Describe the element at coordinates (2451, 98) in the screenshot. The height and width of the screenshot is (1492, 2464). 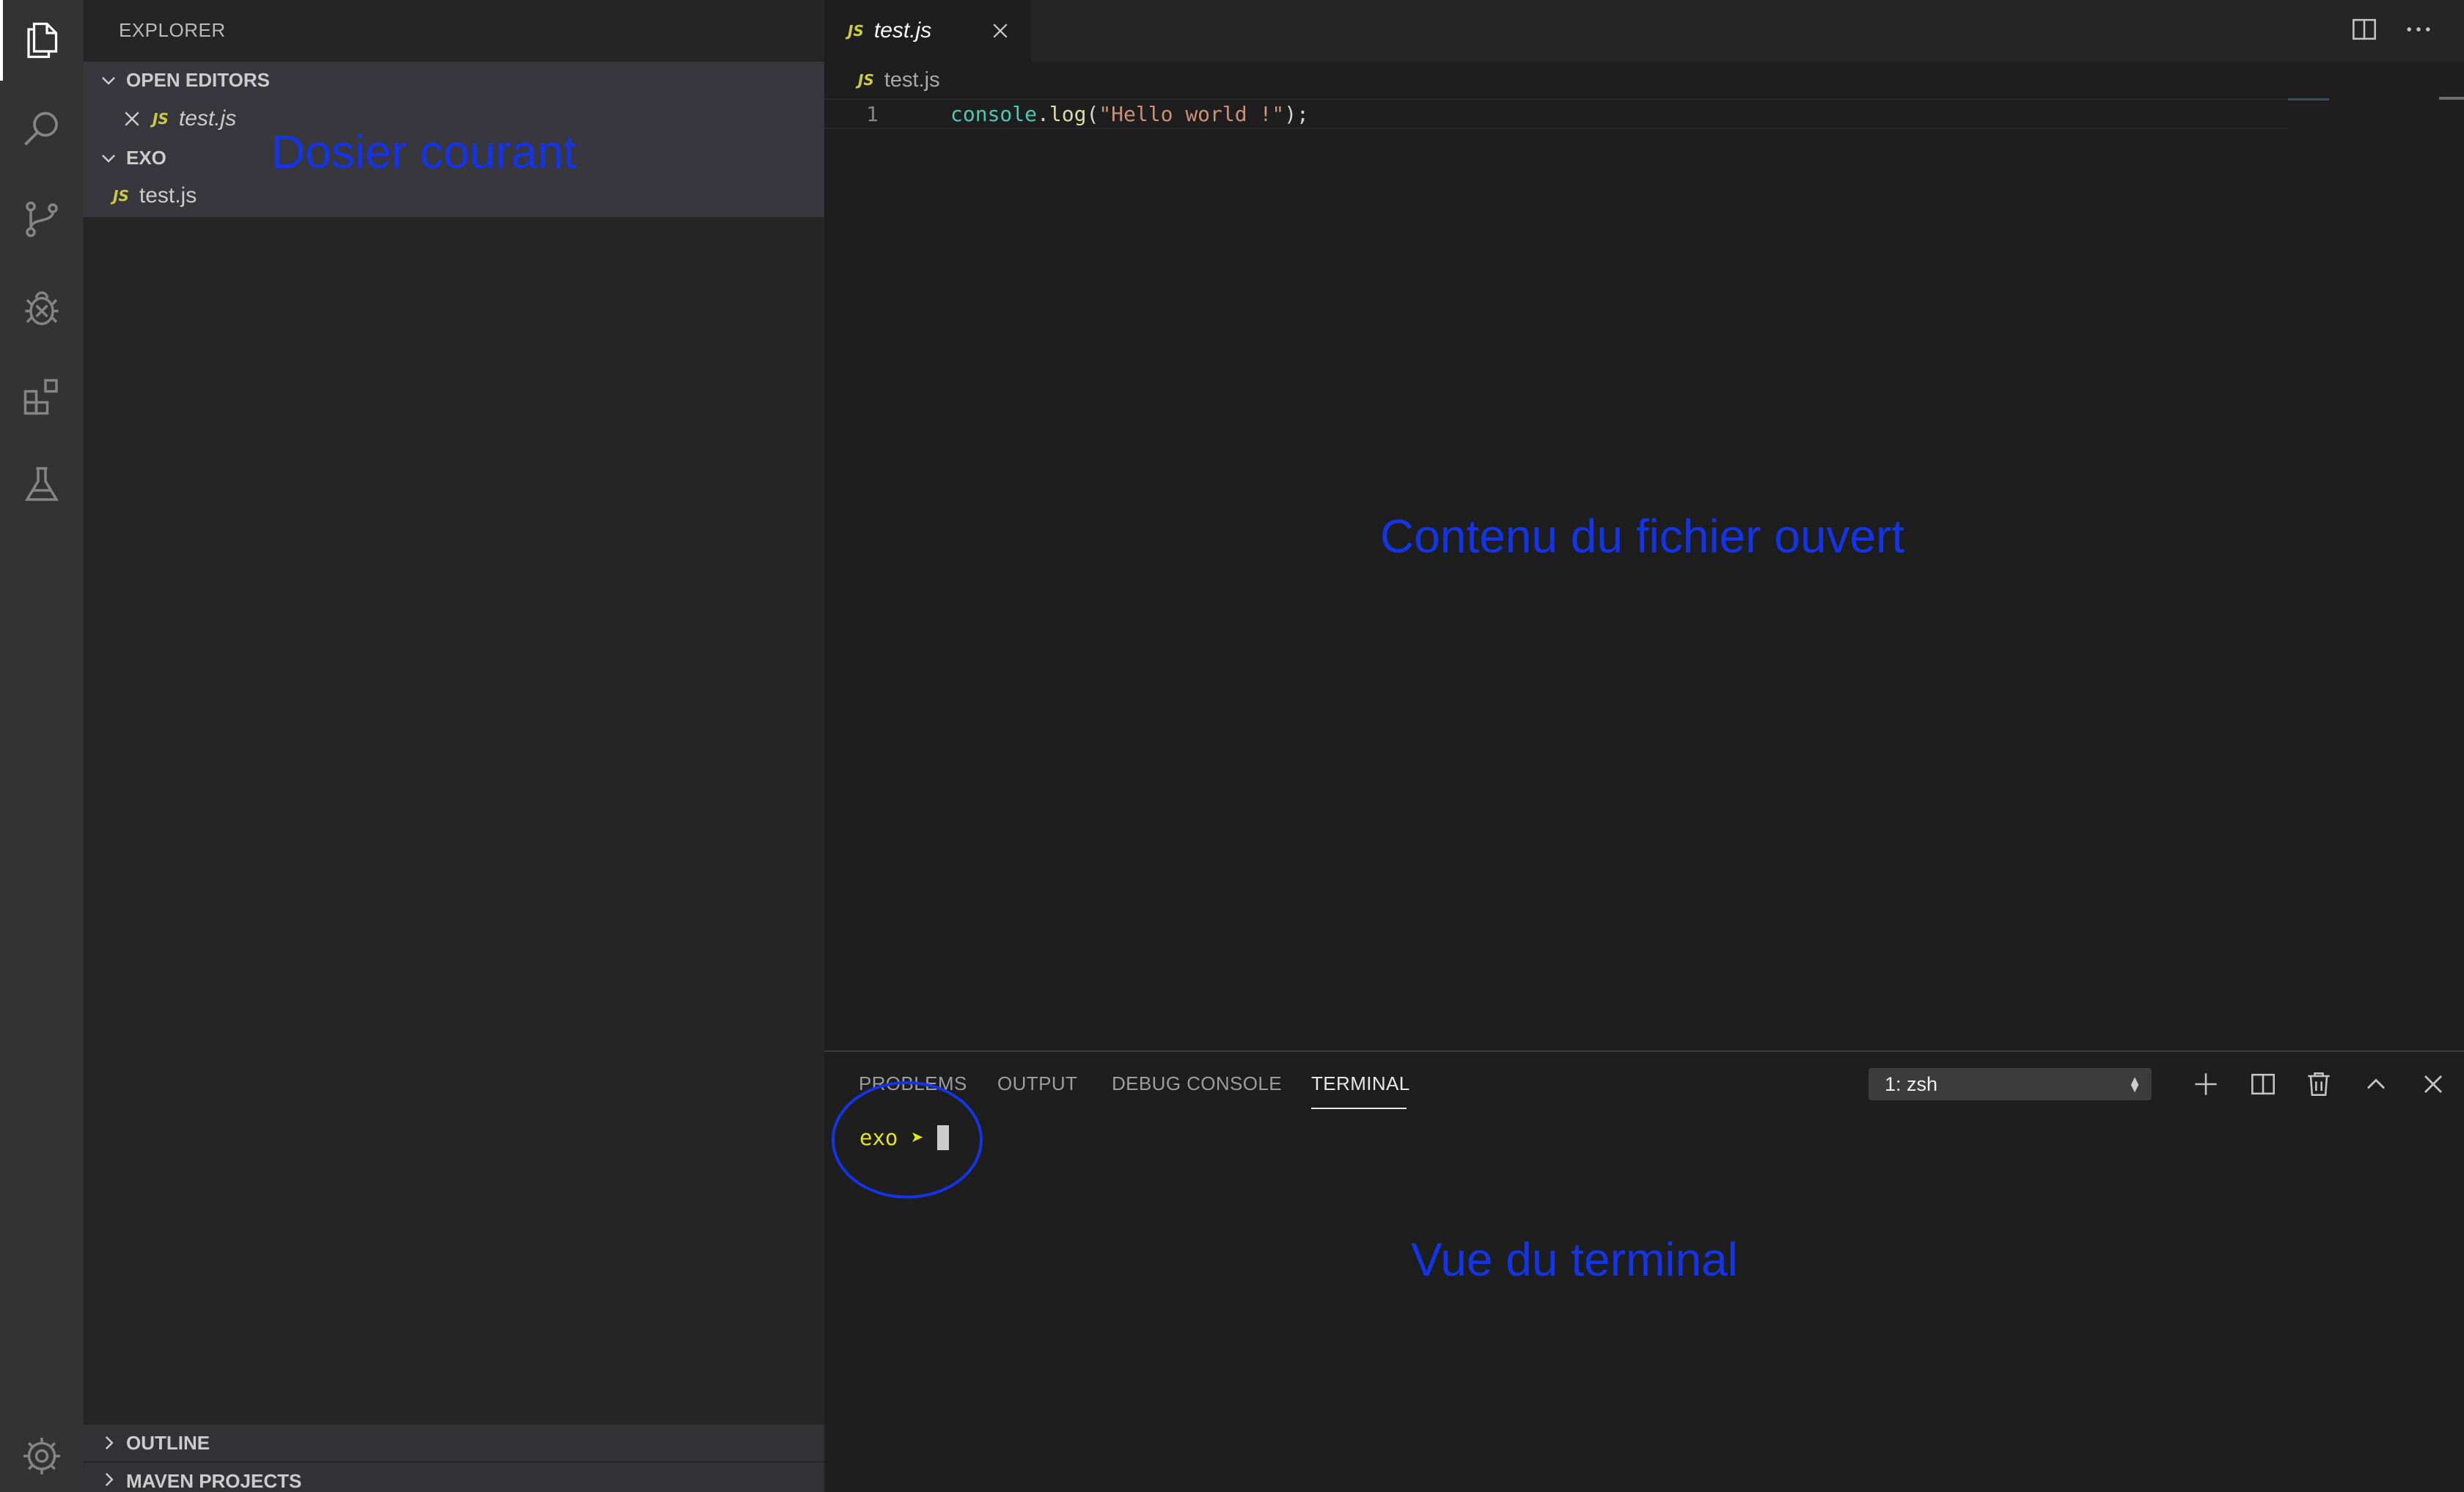
I see `overview-ruler` at that location.